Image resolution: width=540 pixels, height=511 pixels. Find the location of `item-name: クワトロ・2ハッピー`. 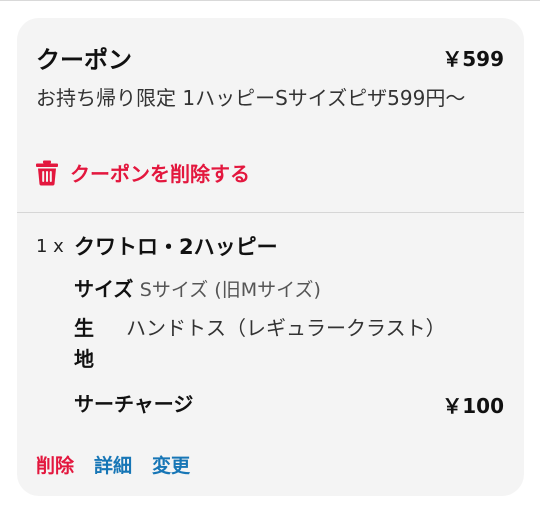

item-name: クワトロ・2ハッピー is located at coordinates (176, 247).